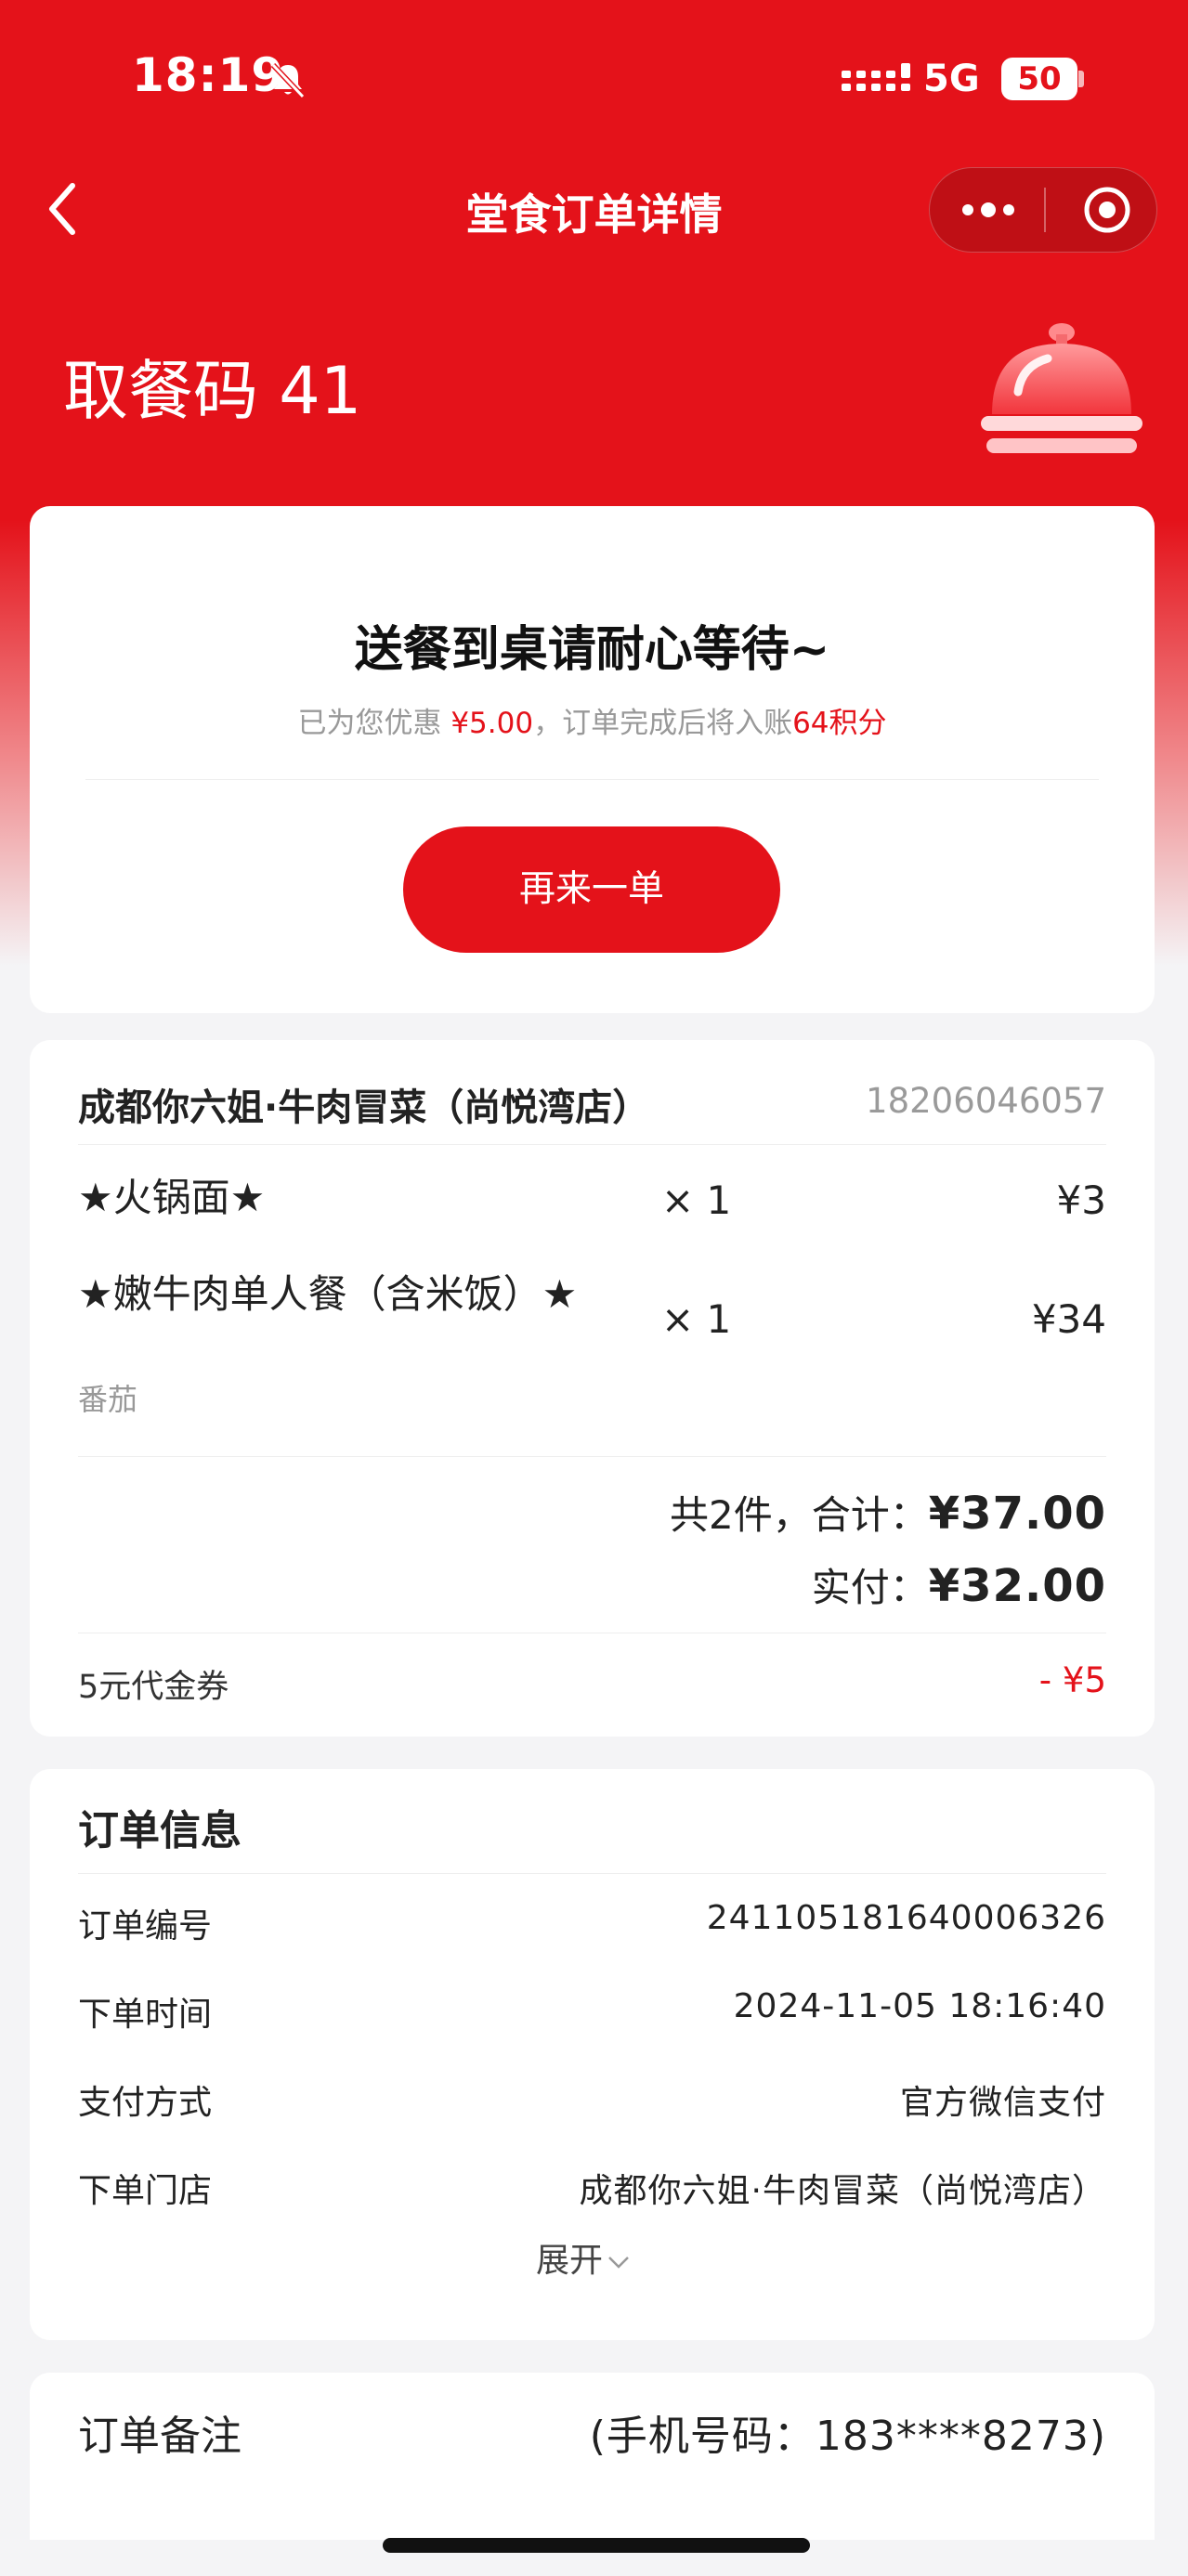 Image resolution: width=1188 pixels, height=2576 pixels. What do you see at coordinates (1003, 2103) in the screenshot?
I see `payment-method-value: 官方微信支付` at bounding box center [1003, 2103].